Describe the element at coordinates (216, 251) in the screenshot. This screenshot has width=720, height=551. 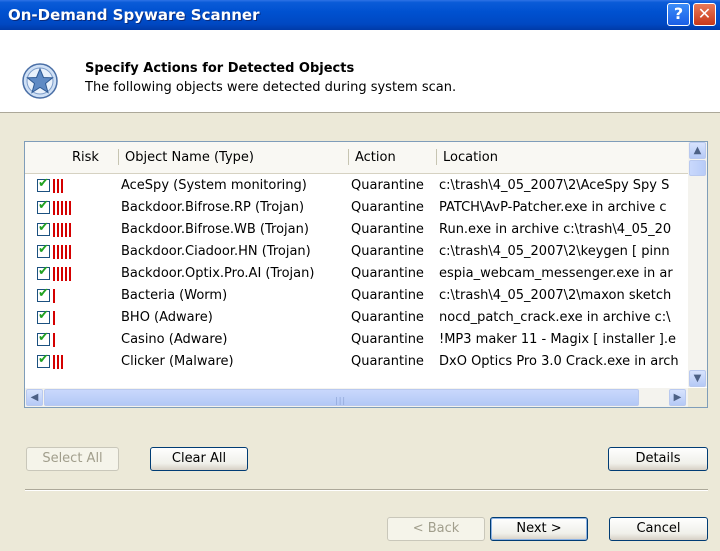
I see `object-name: Backdoor.Ciadoor.HN (Trojan)` at that location.